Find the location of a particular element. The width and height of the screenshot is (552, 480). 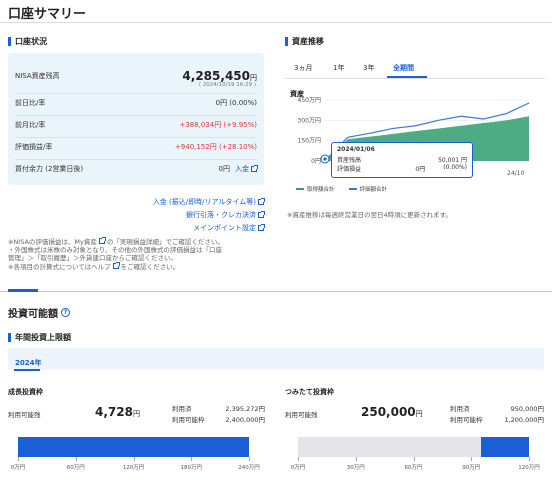

tab-all-period: 全期間 is located at coordinates (403, 68).